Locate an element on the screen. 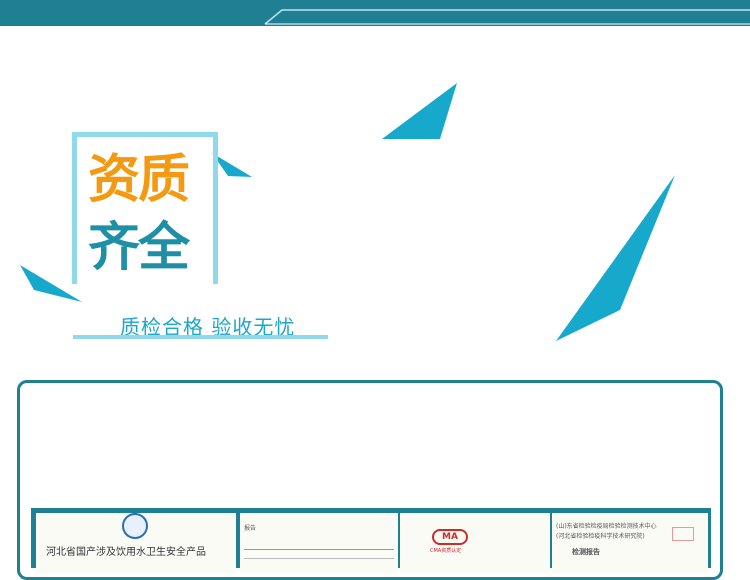 This screenshot has width=750, height=580. certificate-2-table is located at coordinates (319, 561).